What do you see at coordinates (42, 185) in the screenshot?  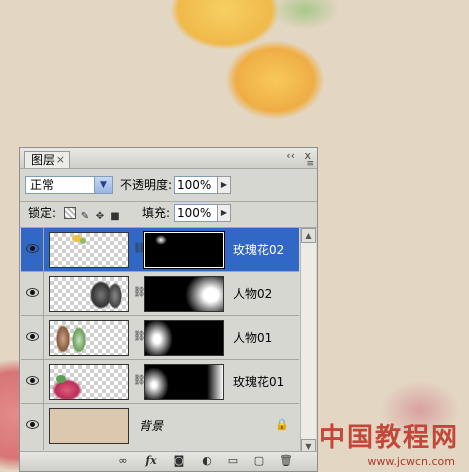 I see `blend-mode-value: 正常` at bounding box center [42, 185].